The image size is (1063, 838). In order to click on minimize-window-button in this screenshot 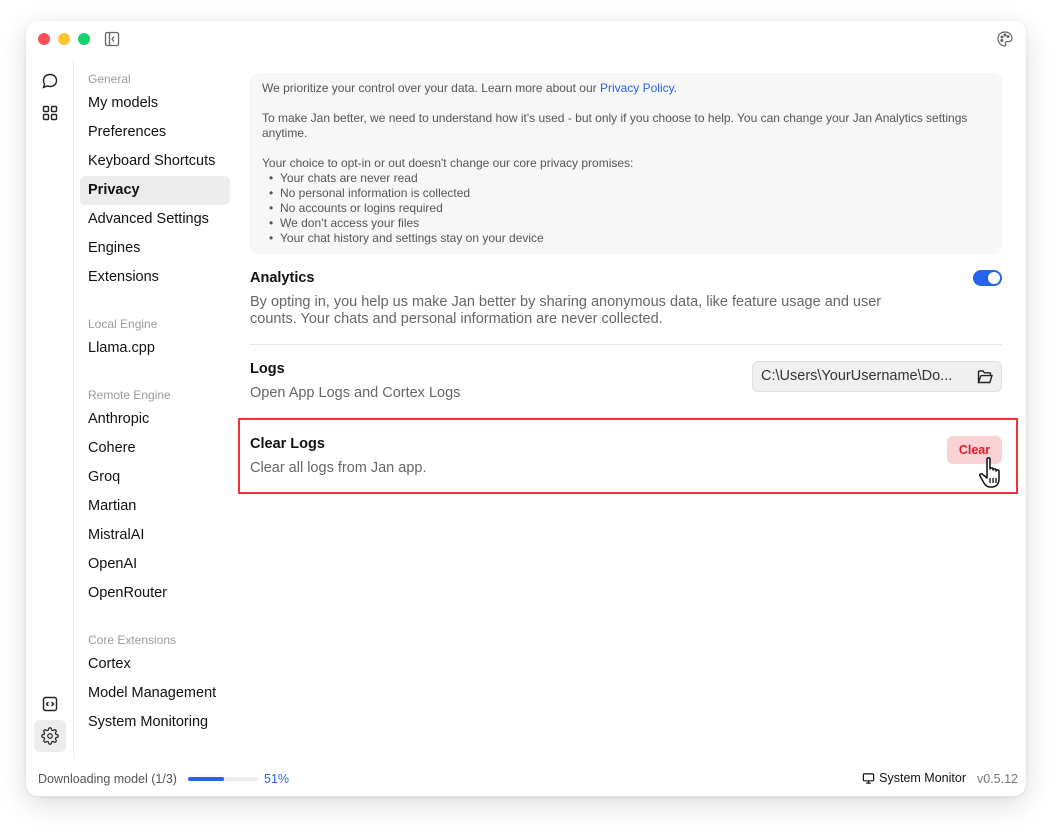, I will do `click(64, 39)`.